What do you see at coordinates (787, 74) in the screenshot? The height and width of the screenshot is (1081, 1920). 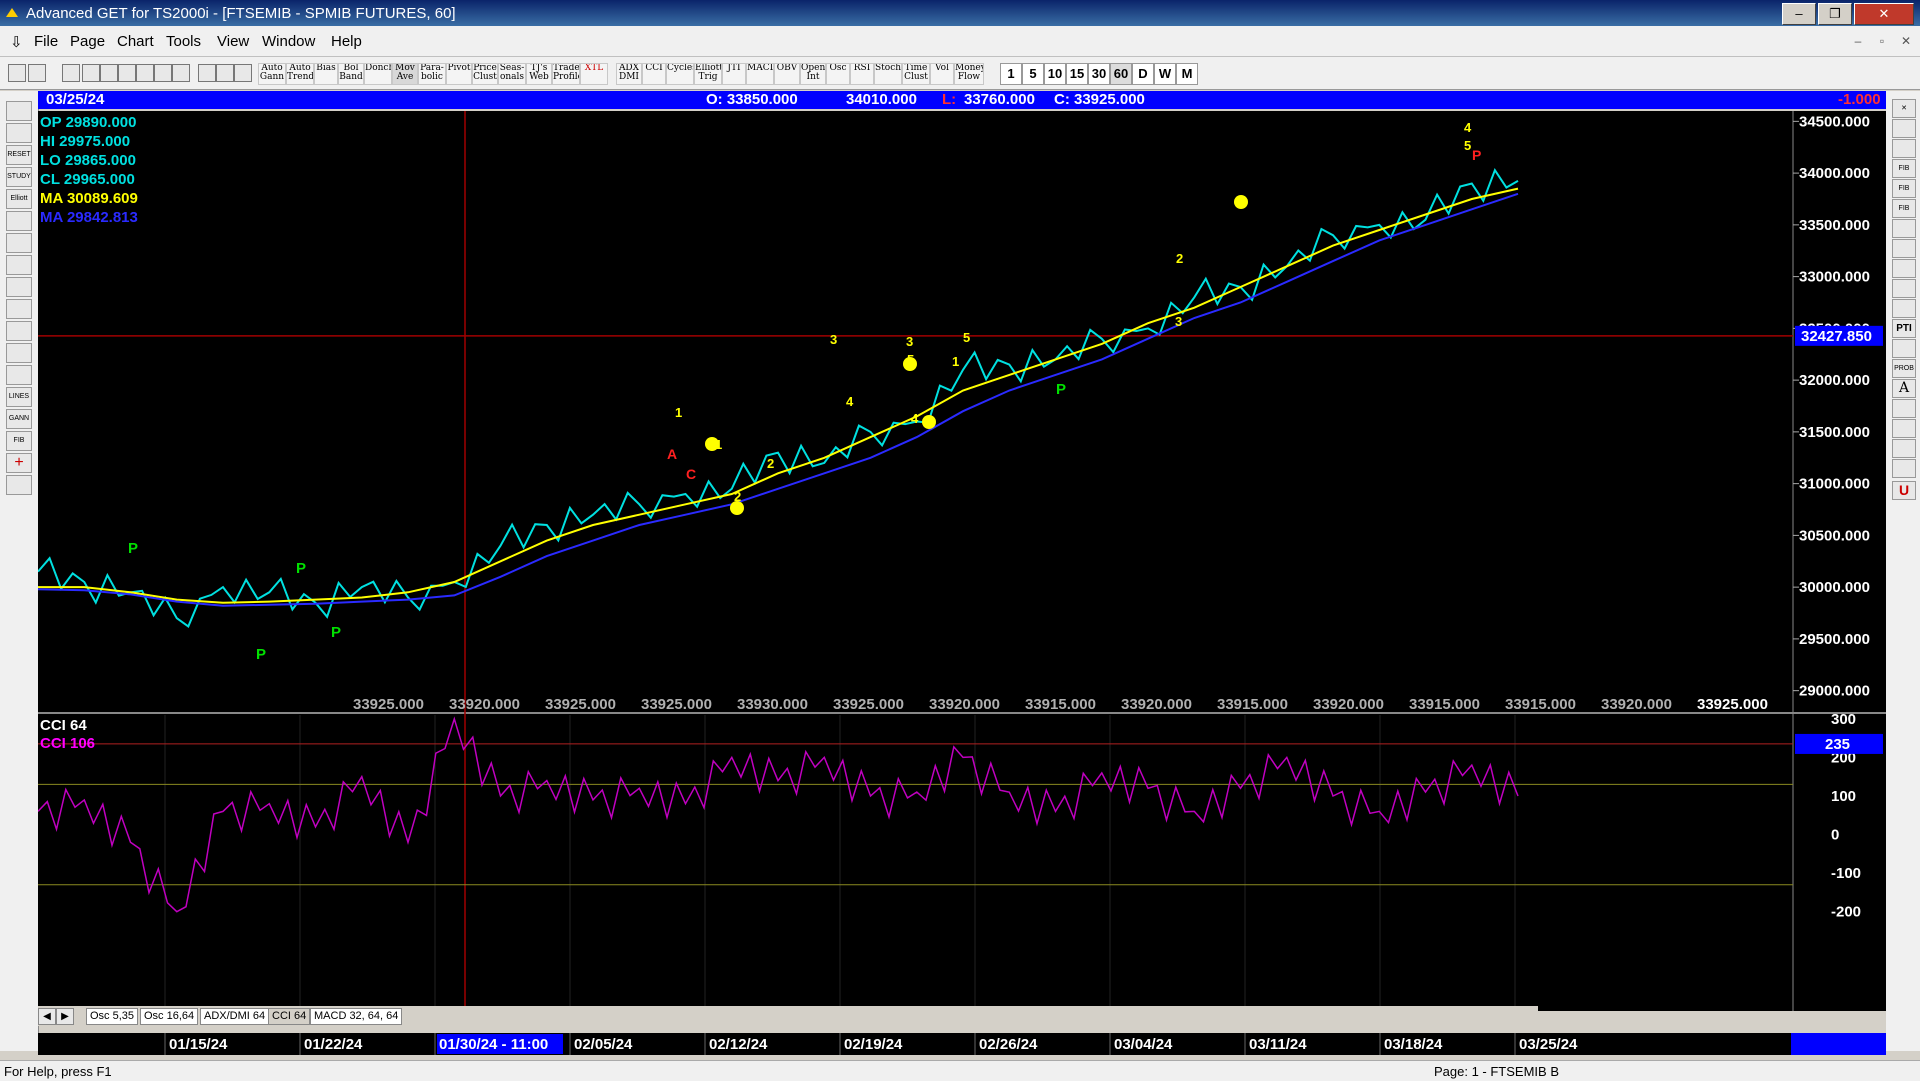 I see `tool-obv: OBV` at bounding box center [787, 74].